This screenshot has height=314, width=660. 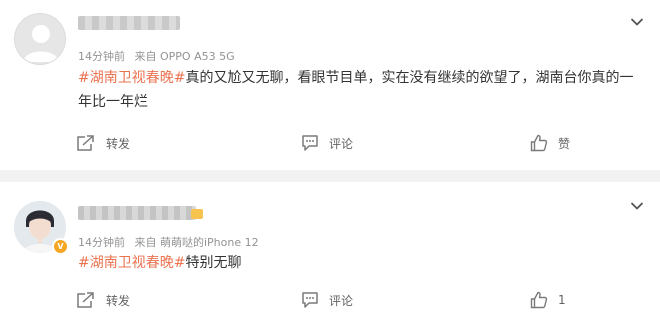 I want to click on default-avatar-icon, so click(x=41, y=43).